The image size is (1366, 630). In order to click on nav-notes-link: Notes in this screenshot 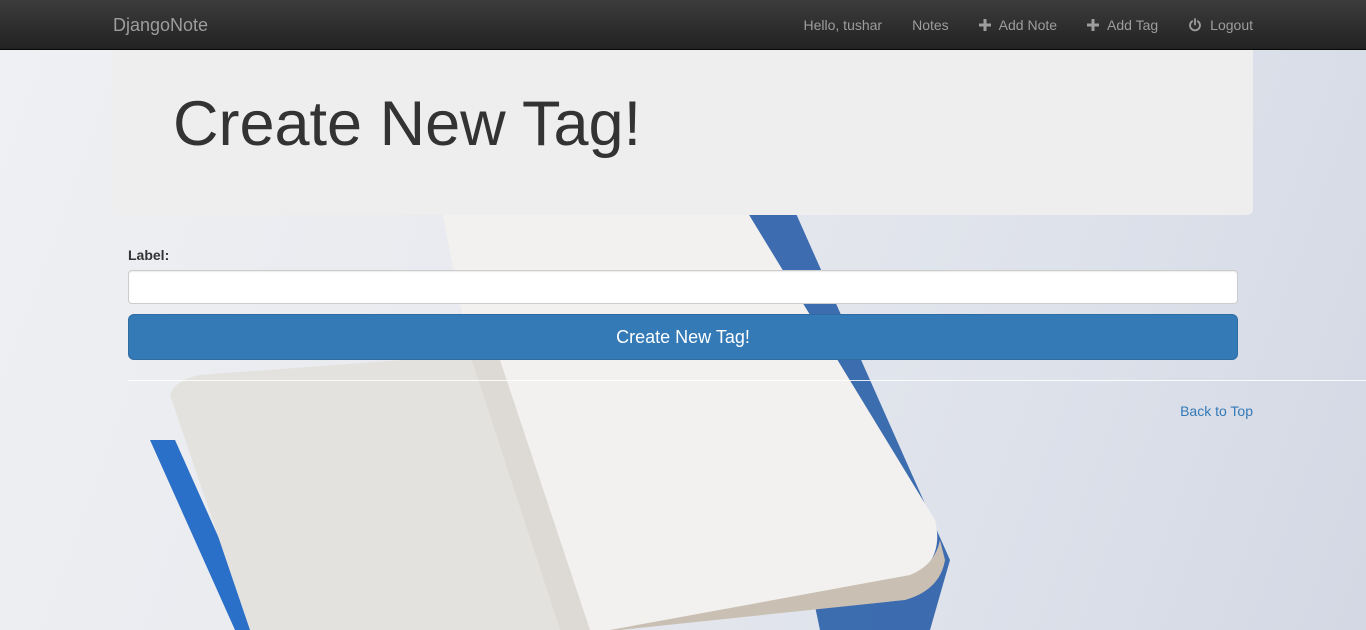, I will do `click(930, 25)`.